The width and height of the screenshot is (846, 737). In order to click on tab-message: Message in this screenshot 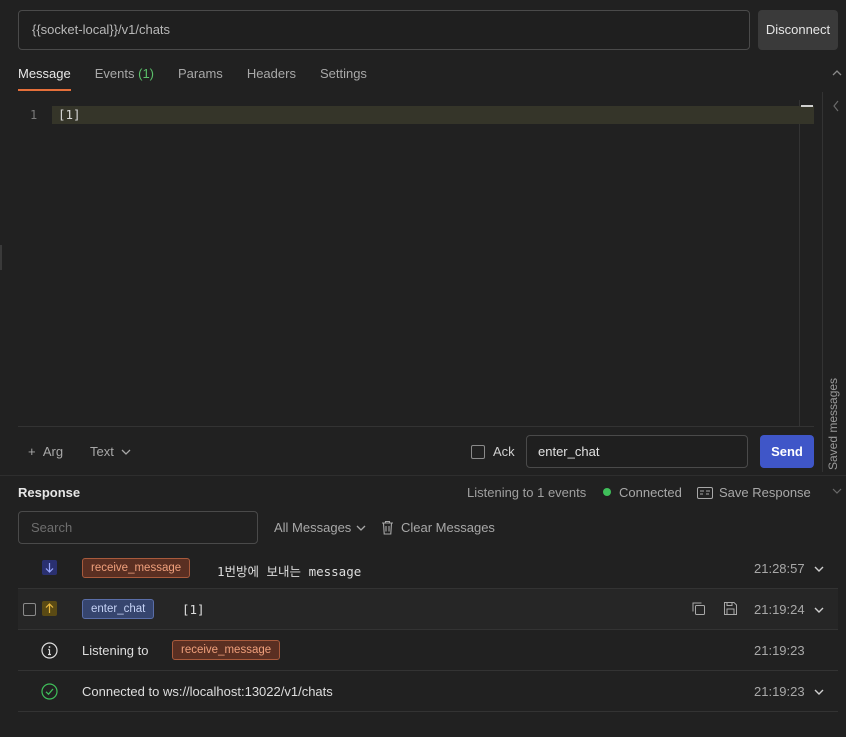, I will do `click(44, 75)`.